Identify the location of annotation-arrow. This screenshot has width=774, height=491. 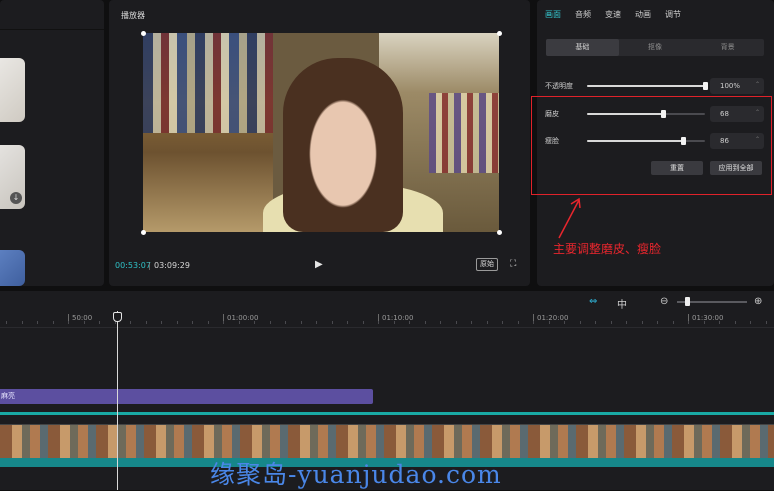
(569, 218).